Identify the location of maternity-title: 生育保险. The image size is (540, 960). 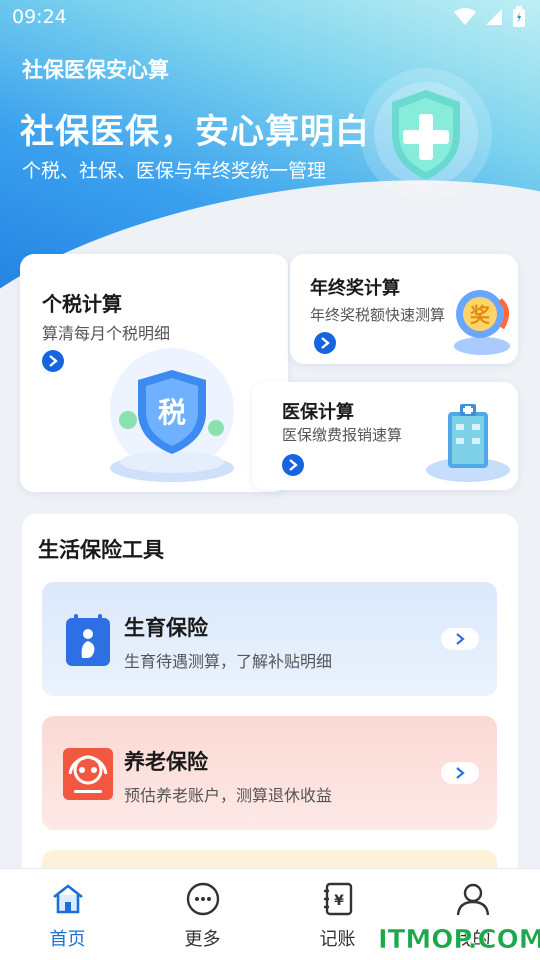
(166, 628).